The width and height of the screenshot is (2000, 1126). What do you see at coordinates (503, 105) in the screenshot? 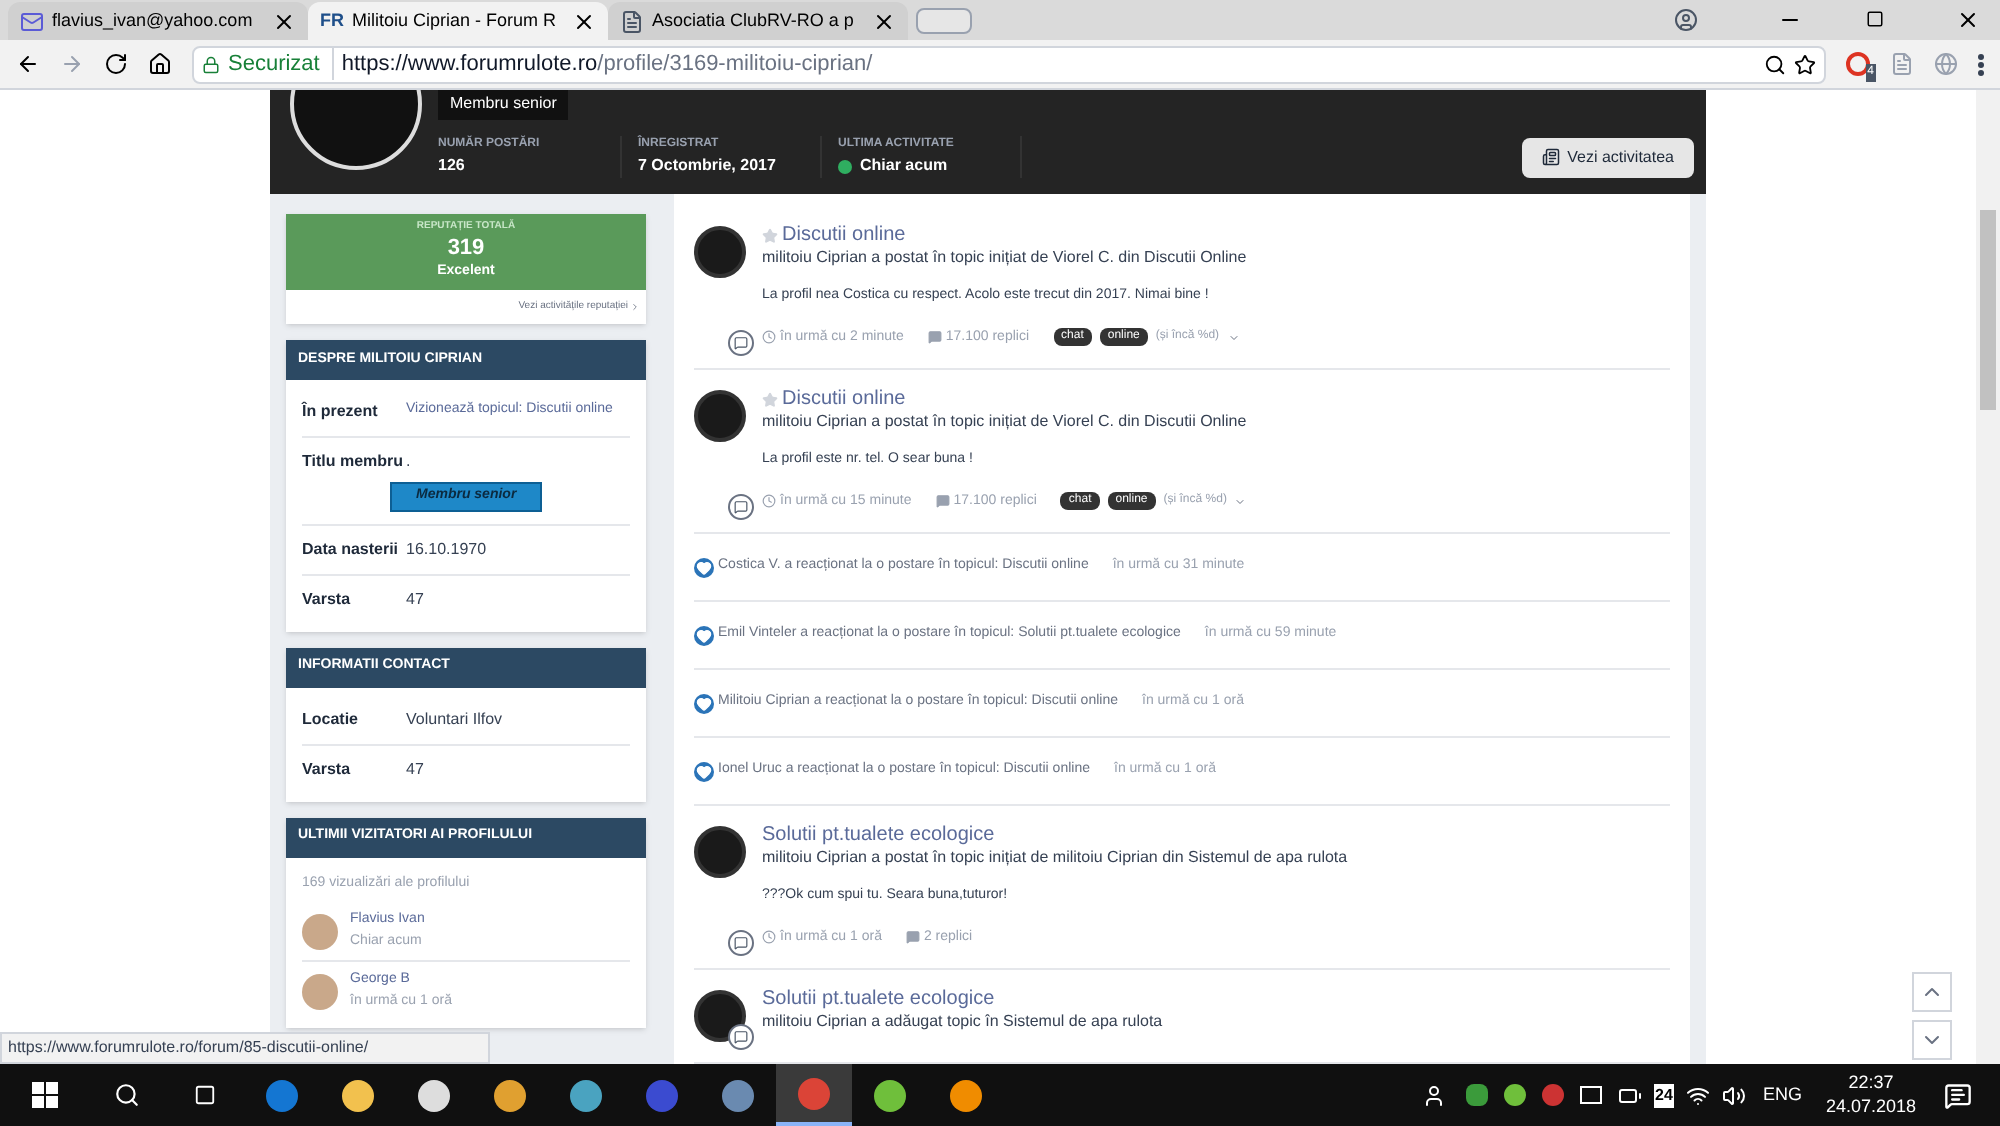
I see `member-badge: Membru senior` at bounding box center [503, 105].